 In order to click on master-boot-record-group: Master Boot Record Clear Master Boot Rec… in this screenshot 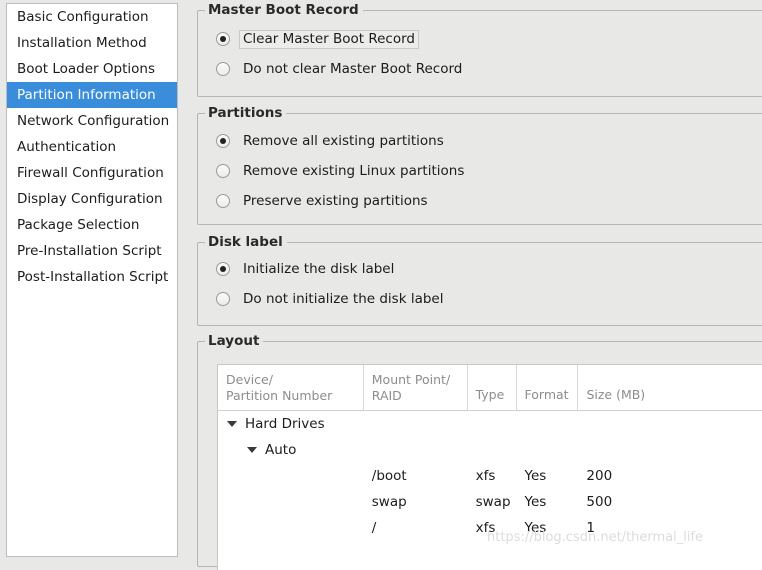, I will do `click(479, 49)`.